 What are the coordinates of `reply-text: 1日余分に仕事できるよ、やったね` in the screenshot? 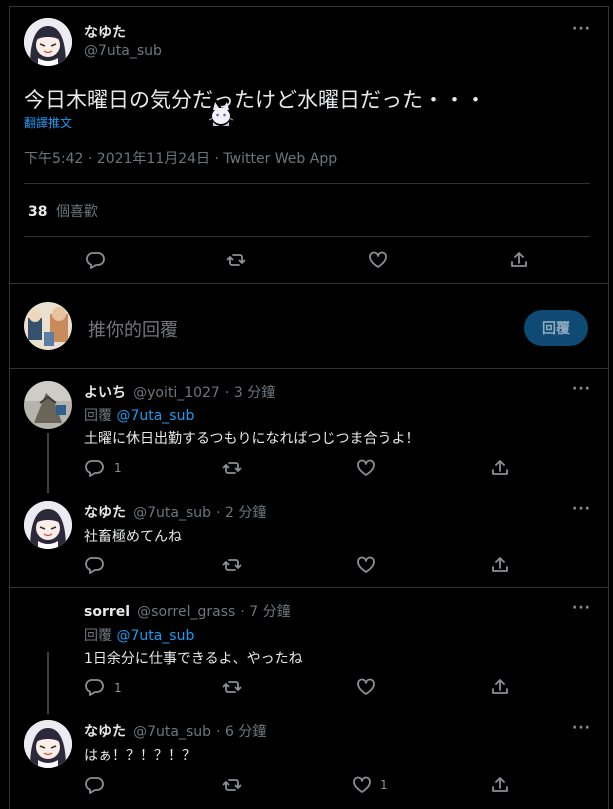 It's located at (193, 659).